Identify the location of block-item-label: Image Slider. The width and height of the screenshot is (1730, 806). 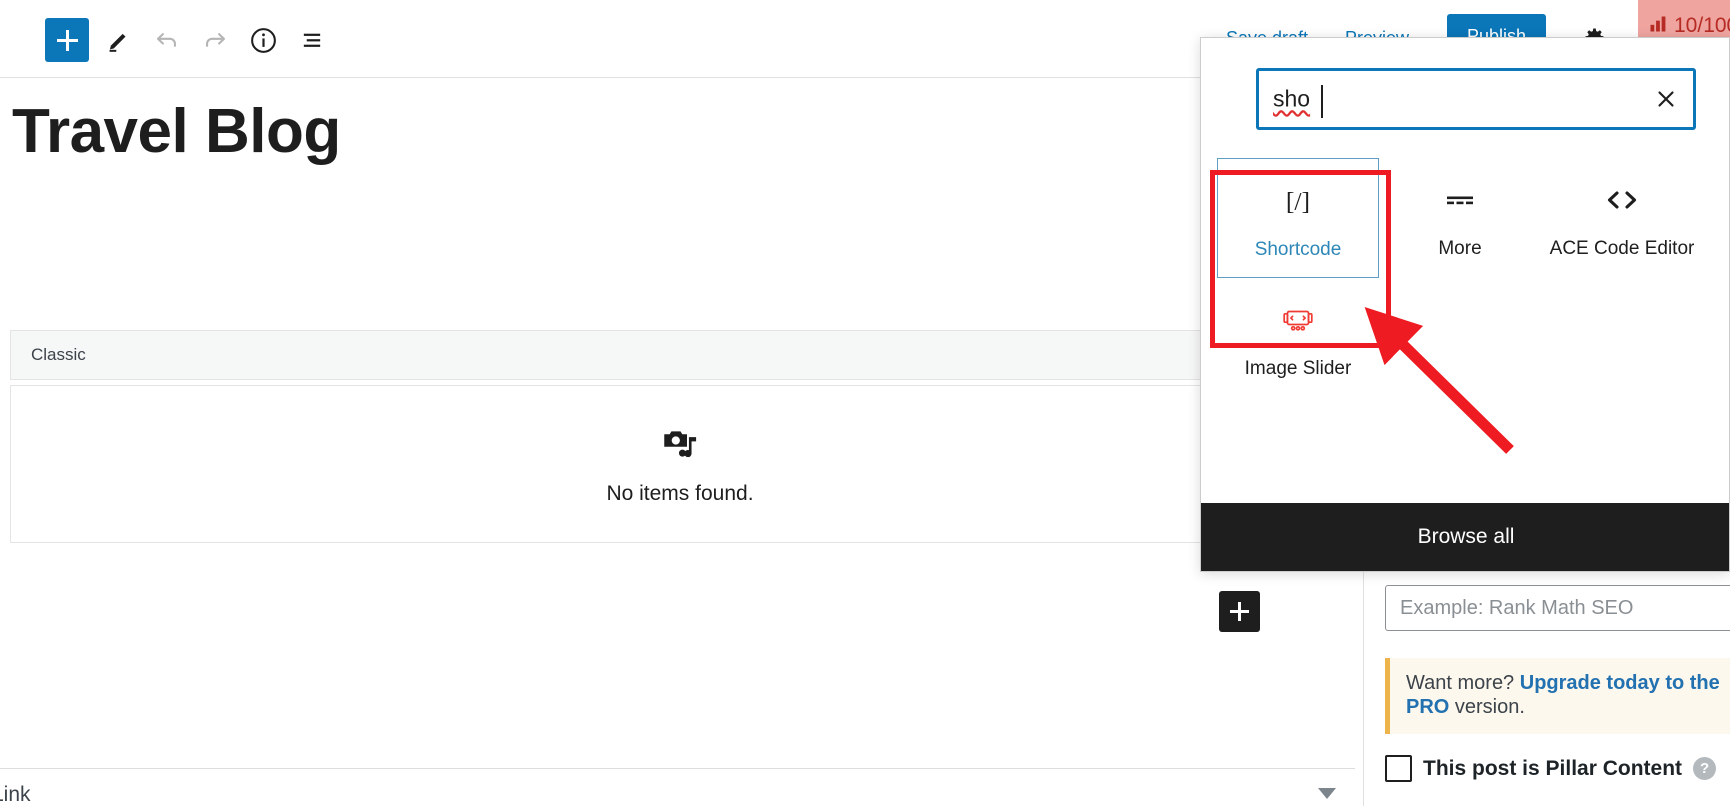
(1298, 369).